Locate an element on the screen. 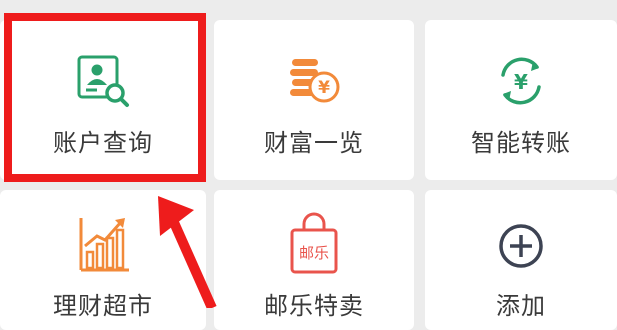  coins-yen-icon: ¥ is located at coordinates (315, 81).